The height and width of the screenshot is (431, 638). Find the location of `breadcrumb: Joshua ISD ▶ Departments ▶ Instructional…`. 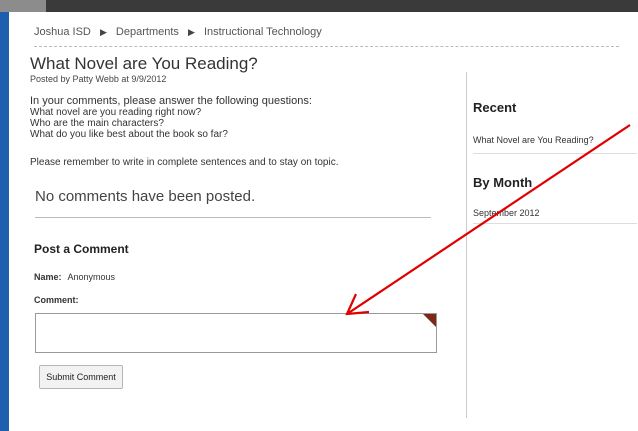

breadcrumb: Joshua ISD ▶ Departments ▶ Instructional… is located at coordinates (178, 32).